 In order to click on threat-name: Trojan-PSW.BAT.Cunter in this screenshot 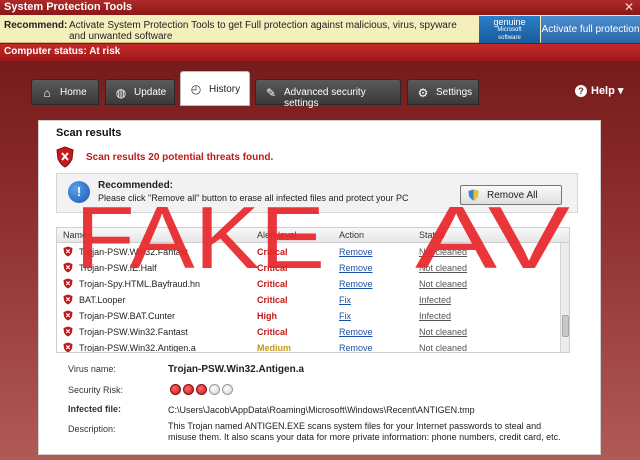, I will do `click(127, 316)`.